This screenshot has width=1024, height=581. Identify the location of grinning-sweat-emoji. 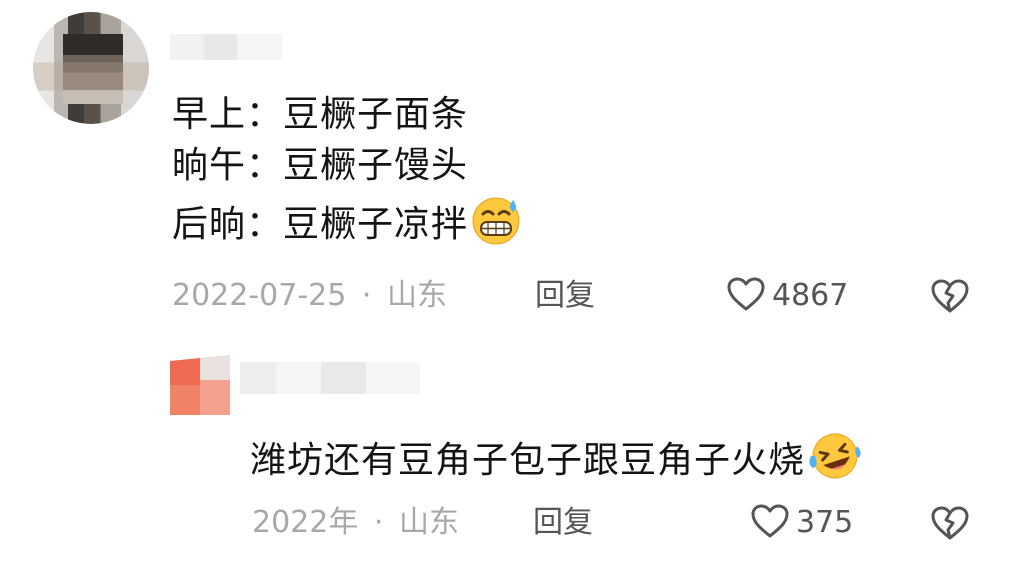
(496, 220).